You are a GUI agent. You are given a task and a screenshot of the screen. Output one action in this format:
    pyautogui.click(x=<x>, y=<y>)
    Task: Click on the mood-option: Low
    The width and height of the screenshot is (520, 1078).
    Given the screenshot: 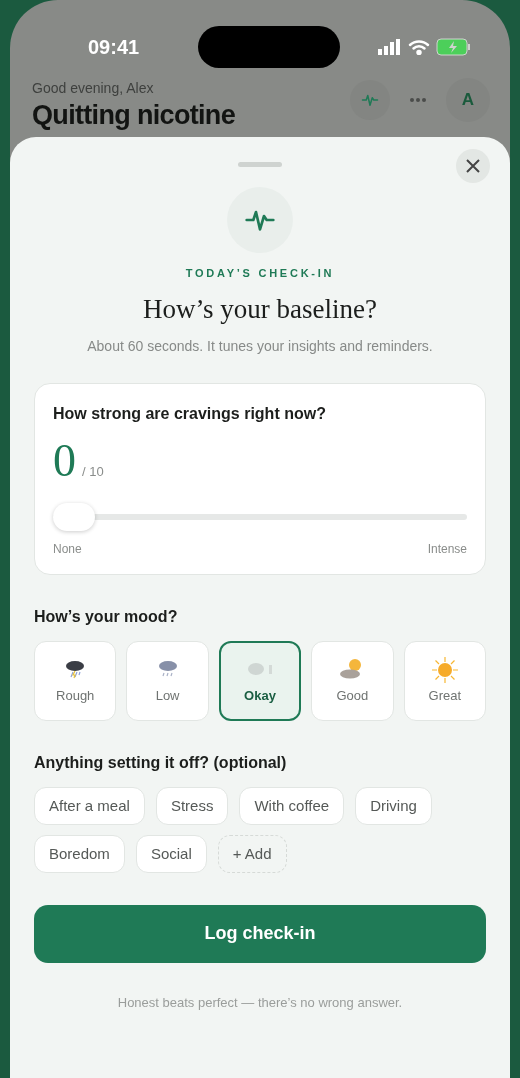 What is the action you would take?
    pyautogui.click(x=167, y=680)
    